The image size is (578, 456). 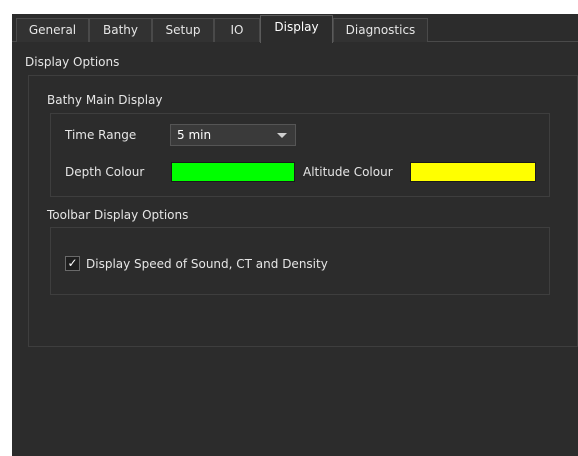 I want to click on tab-bathy: Bathy, so click(x=120, y=30).